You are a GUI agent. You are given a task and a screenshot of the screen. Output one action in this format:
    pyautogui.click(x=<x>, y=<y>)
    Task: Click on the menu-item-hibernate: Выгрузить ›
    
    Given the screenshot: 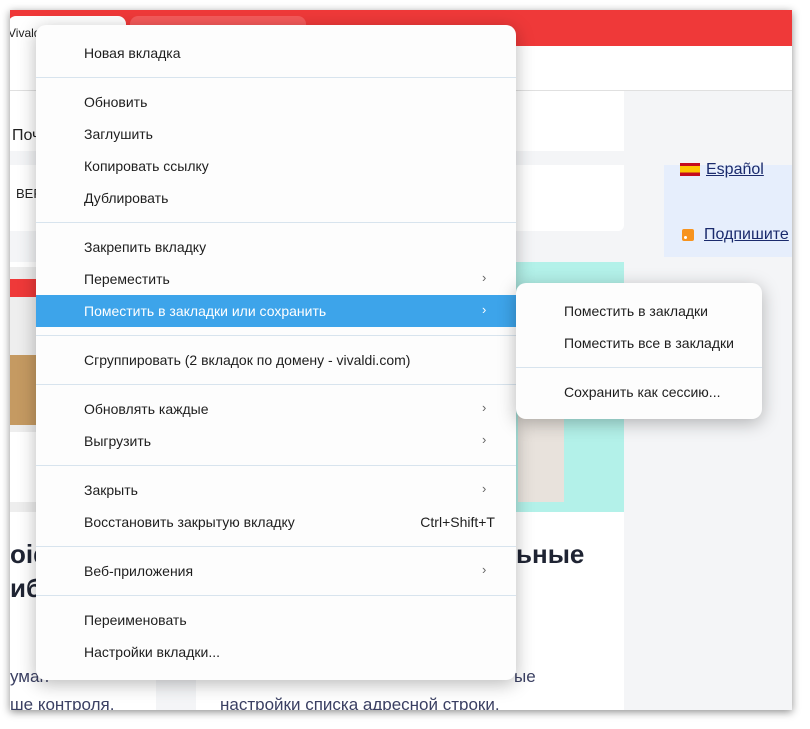 What is the action you would take?
    pyautogui.click(x=276, y=441)
    